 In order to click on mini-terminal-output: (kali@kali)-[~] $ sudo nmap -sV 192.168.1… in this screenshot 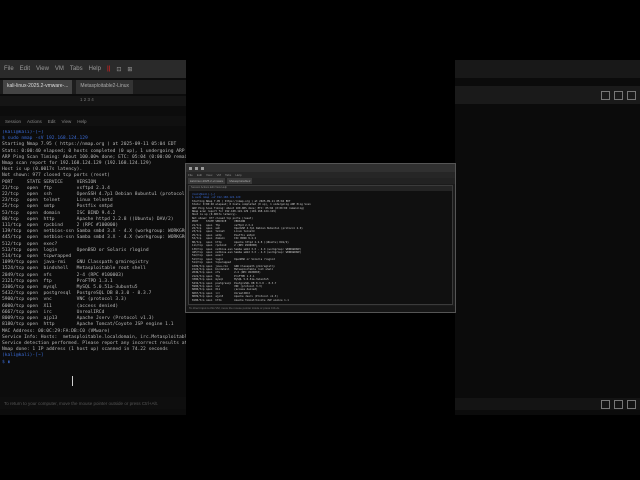, I will do `click(321, 247)`.